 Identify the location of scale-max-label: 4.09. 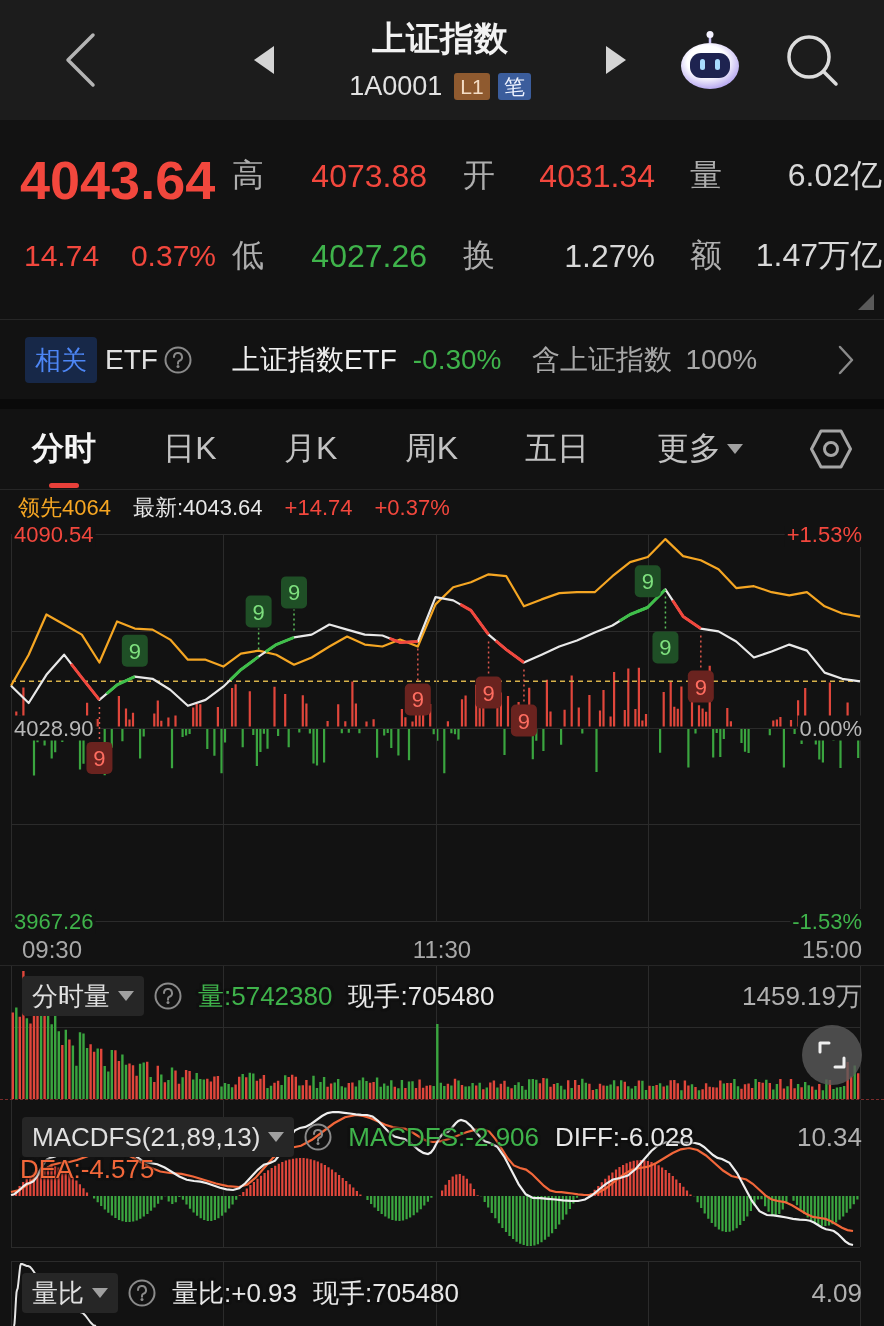
(836, 1293).